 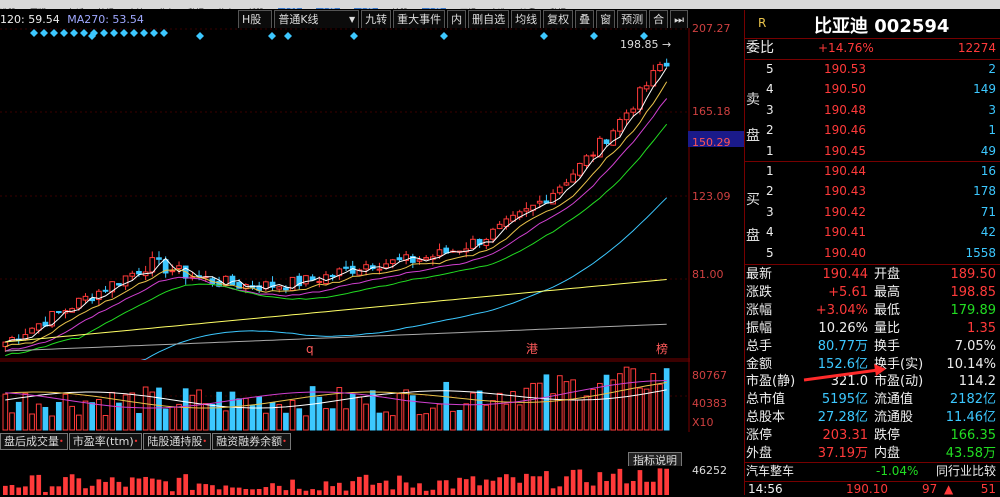 What do you see at coordinates (585, 19) in the screenshot?
I see `toolbar-button: 叠` at bounding box center [585, 19].